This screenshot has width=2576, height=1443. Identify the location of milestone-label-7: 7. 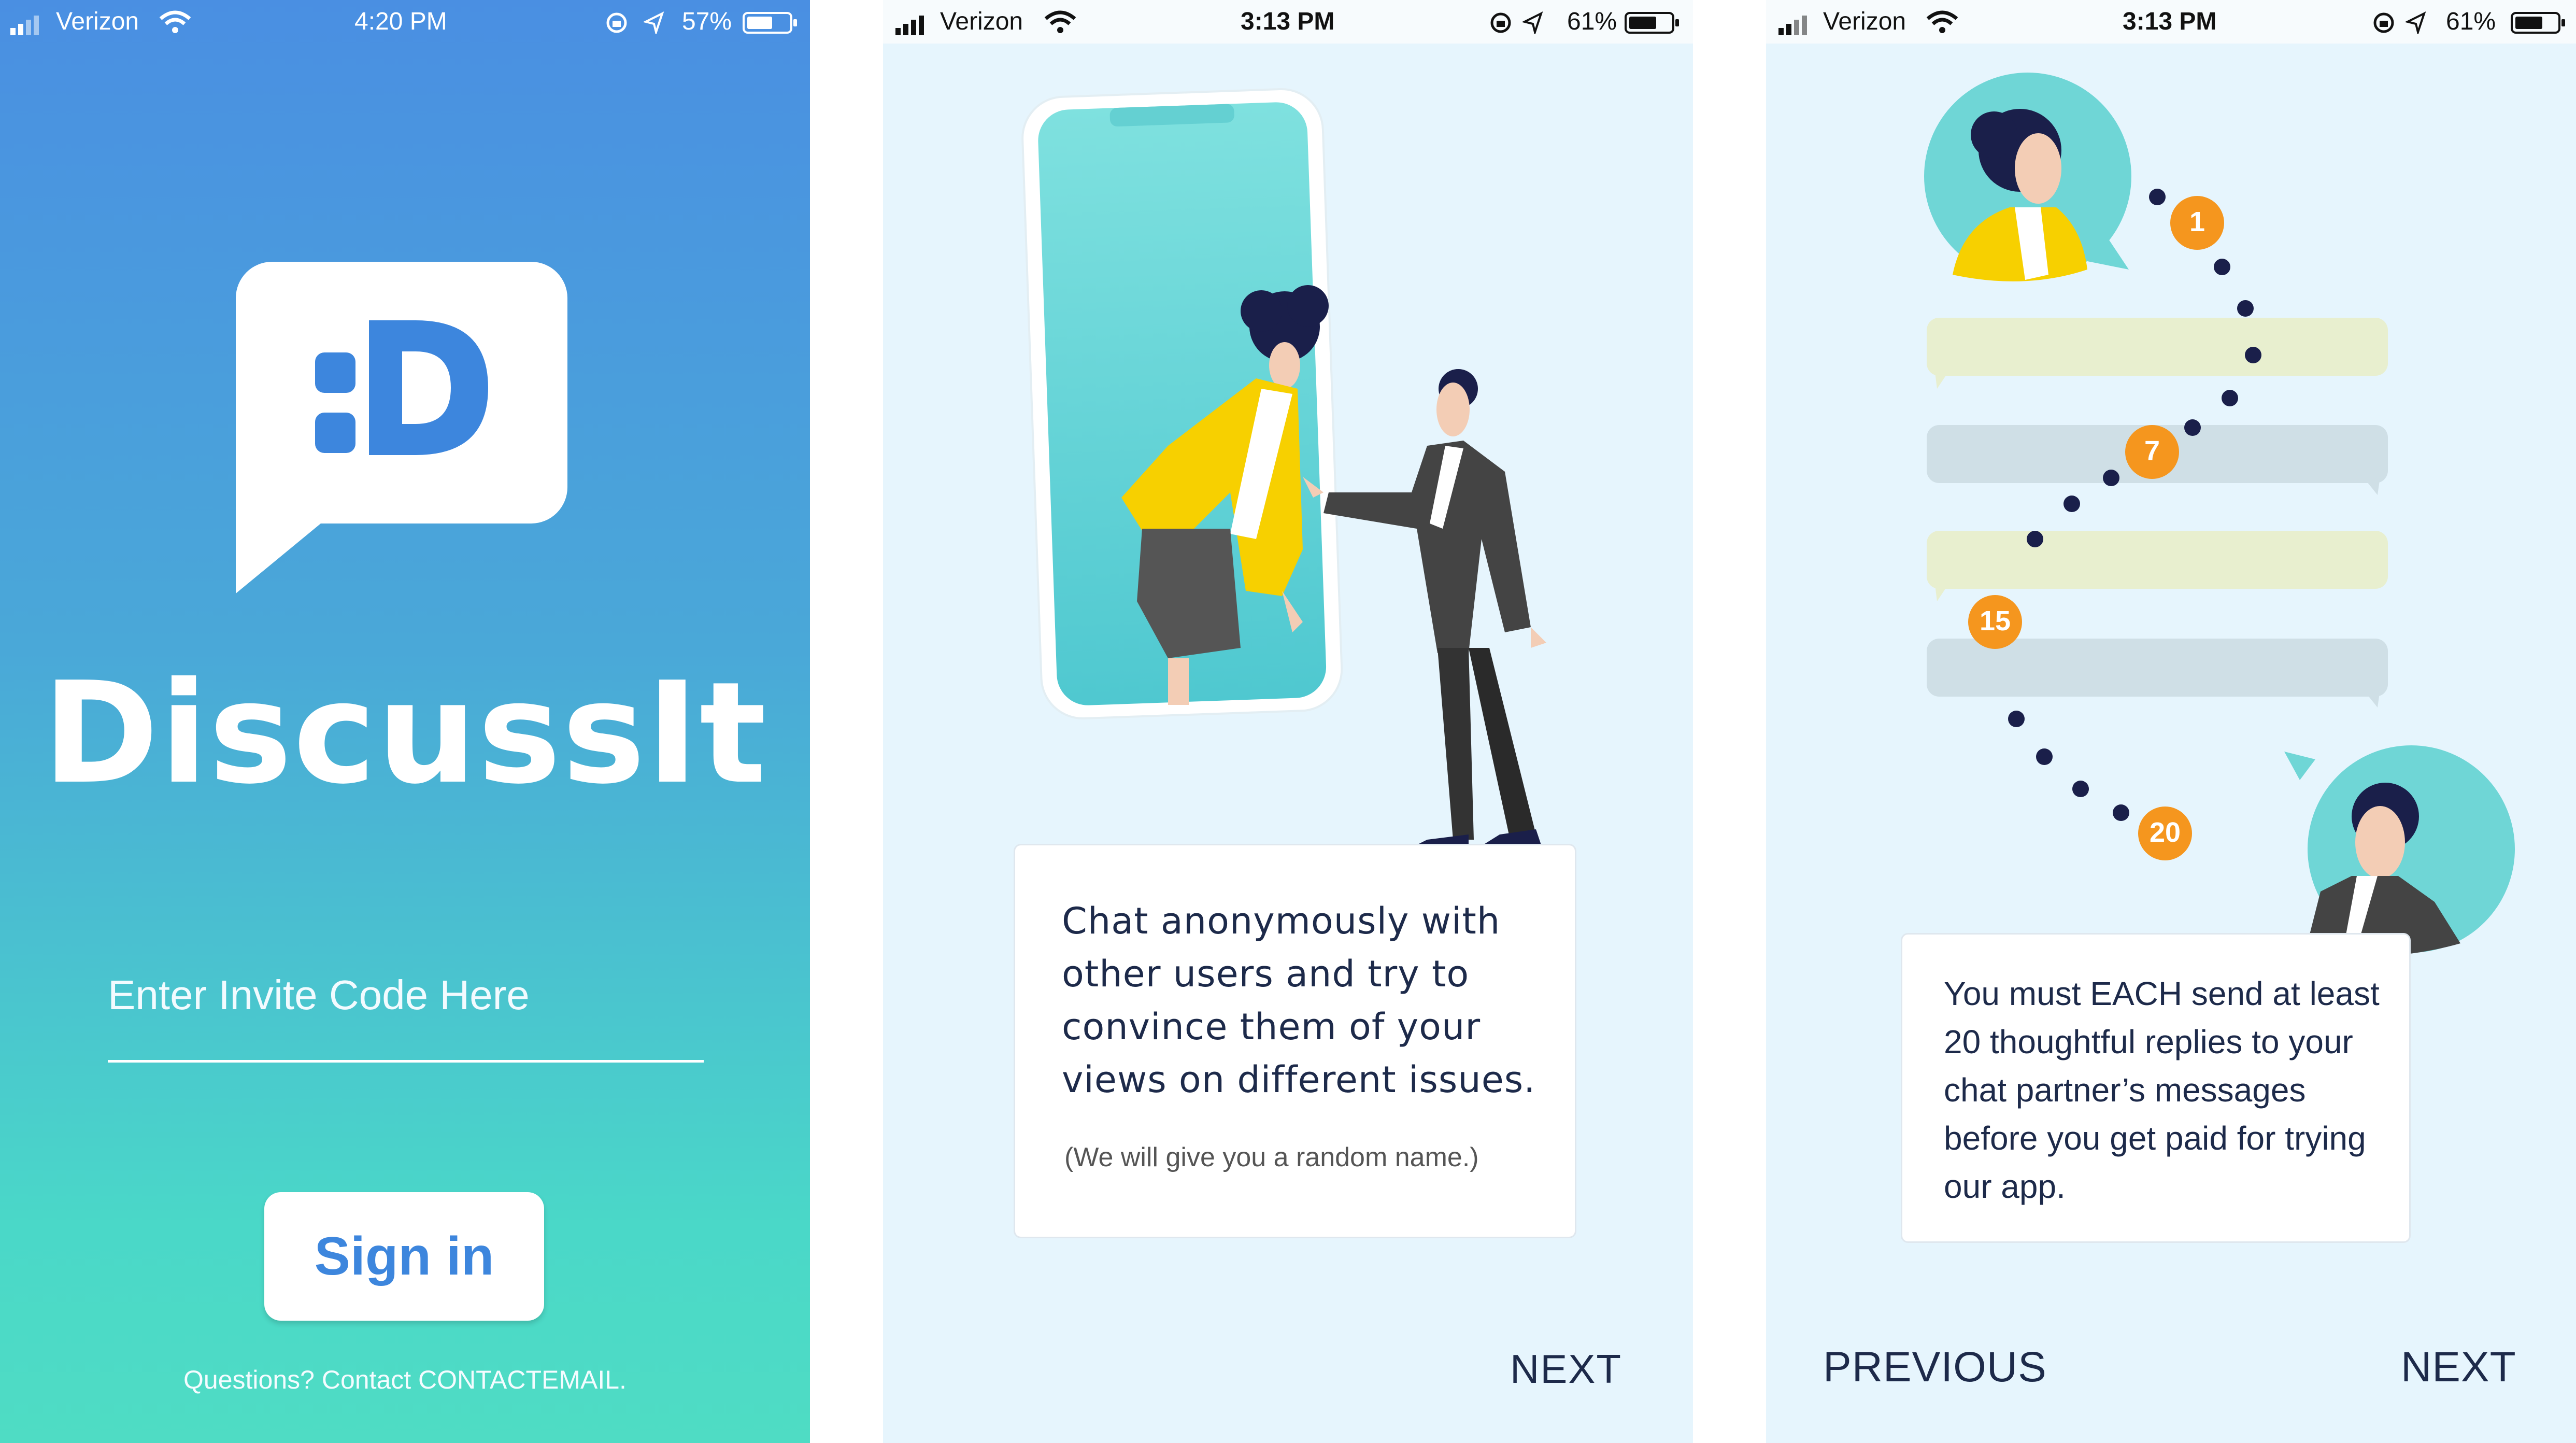
(2152, 450).